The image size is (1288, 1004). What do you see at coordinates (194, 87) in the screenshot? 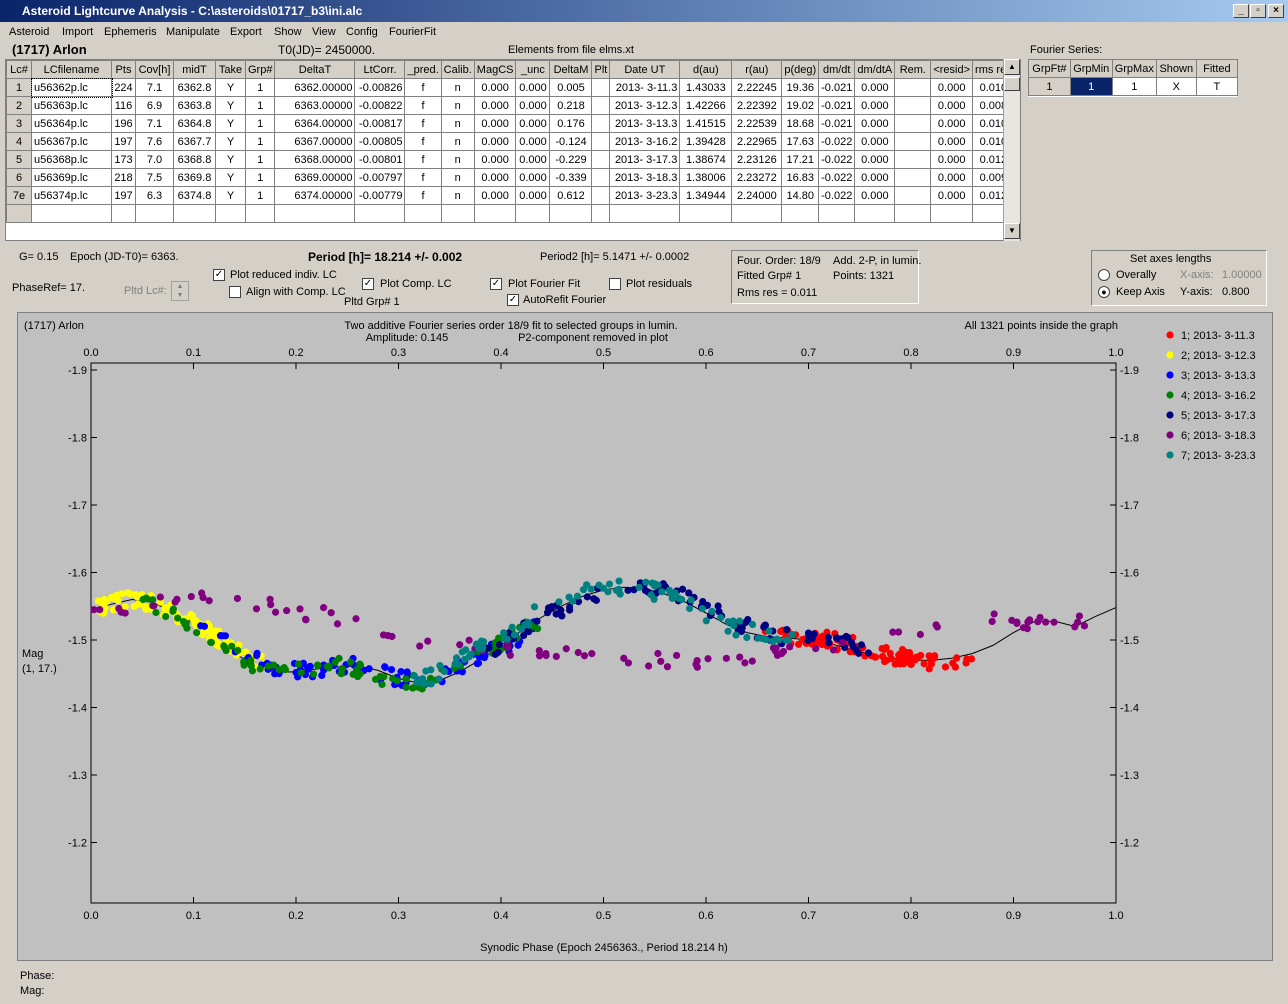
I see `table-cell: 6362.8` at bounding box center [194, 87].